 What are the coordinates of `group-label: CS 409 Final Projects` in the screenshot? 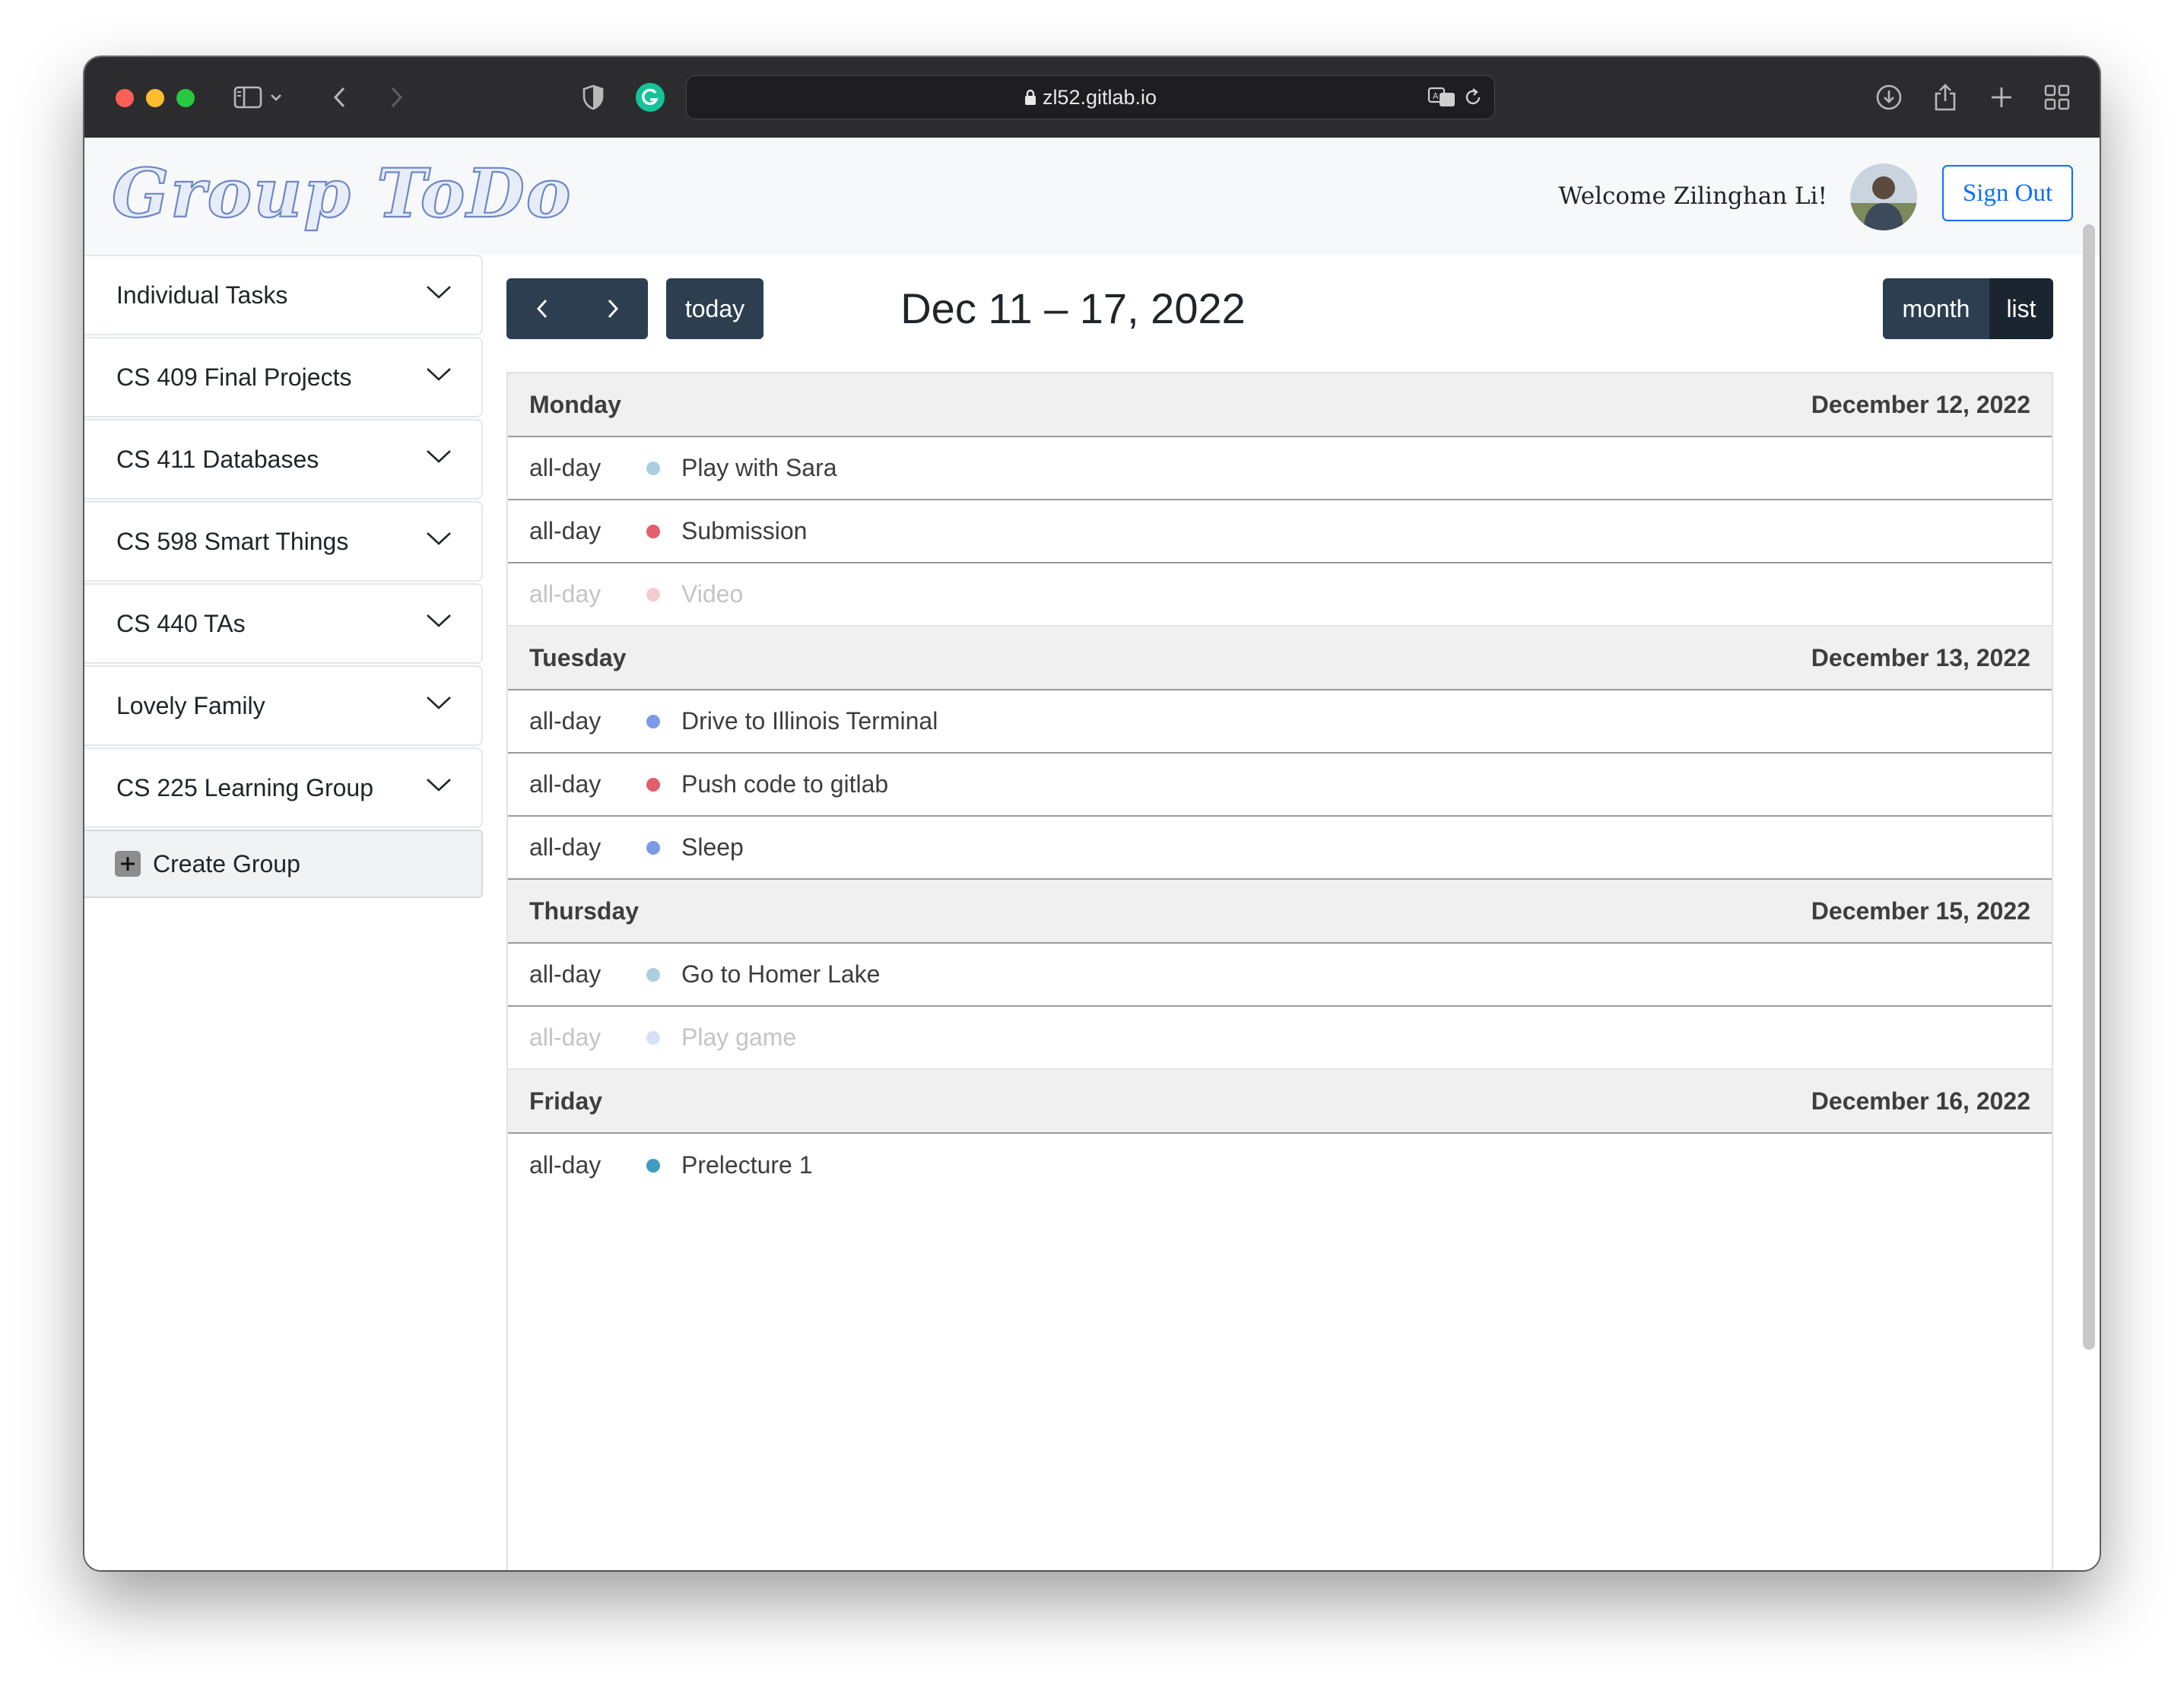 It's located at (234, 377).